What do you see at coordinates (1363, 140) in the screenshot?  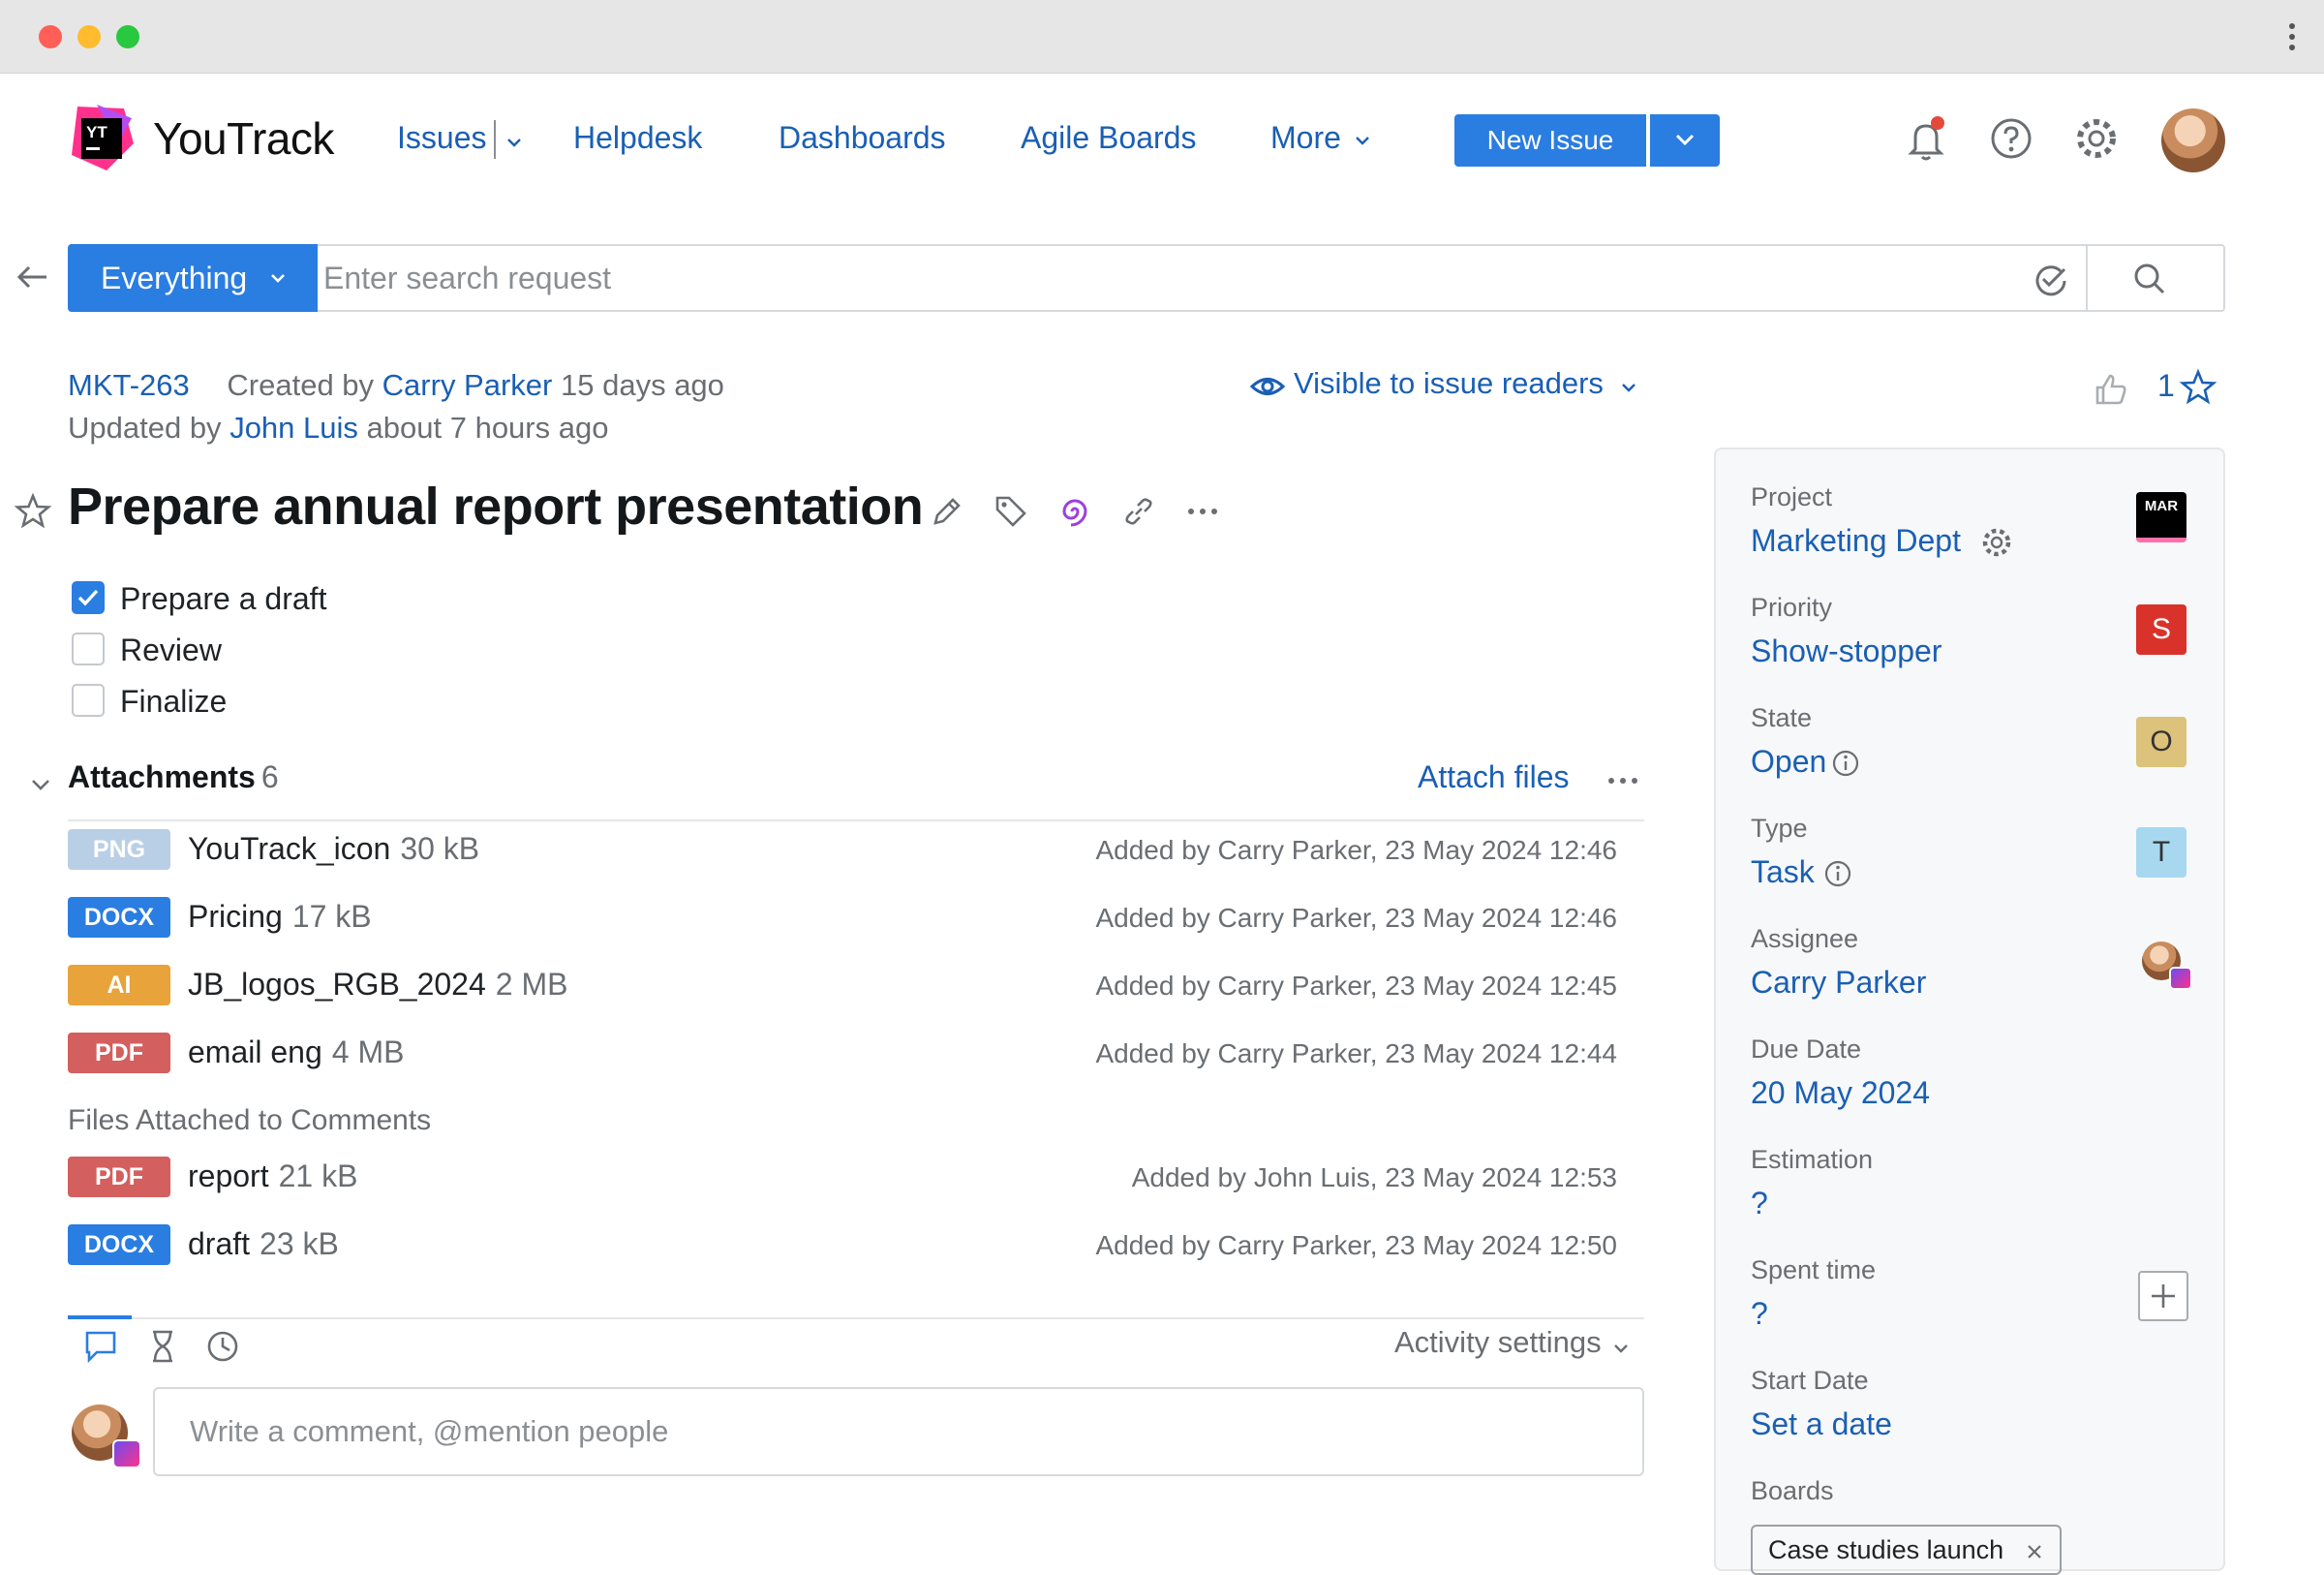 I see `more-chevron-down-icon` at bounding box center [1363, 140].